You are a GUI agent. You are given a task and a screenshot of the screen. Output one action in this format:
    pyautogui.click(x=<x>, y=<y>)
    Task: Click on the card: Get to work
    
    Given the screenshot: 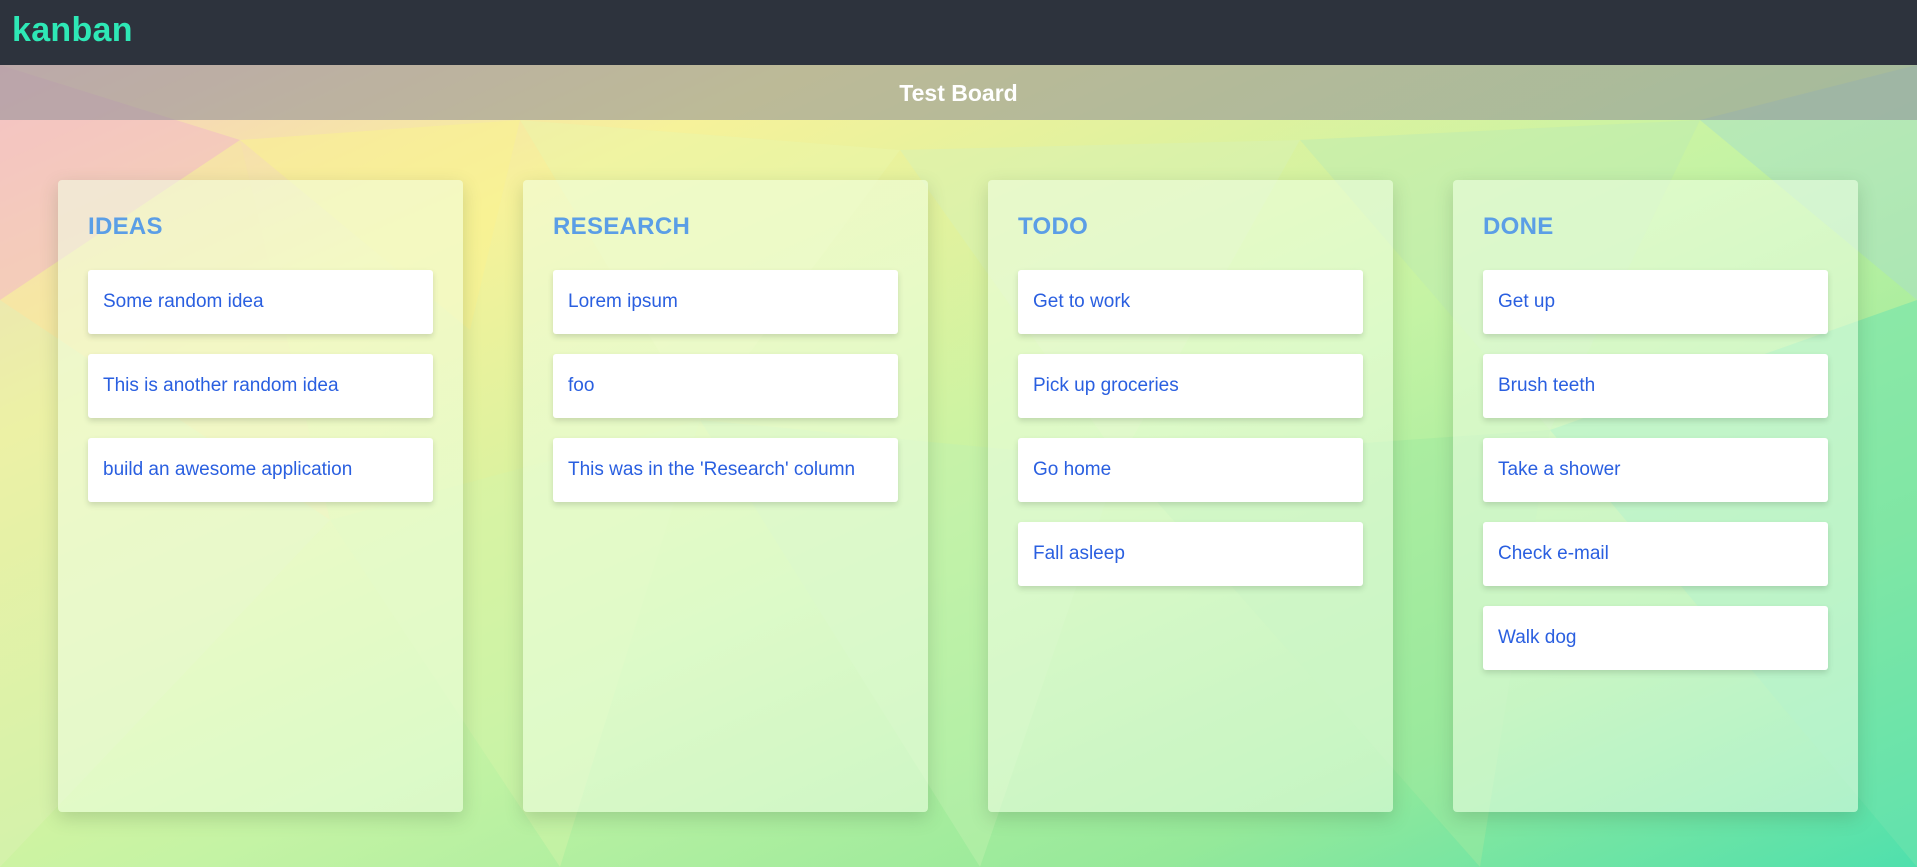 What is the action you would take?
    pyautogui.click(x=1190, y=302)
    